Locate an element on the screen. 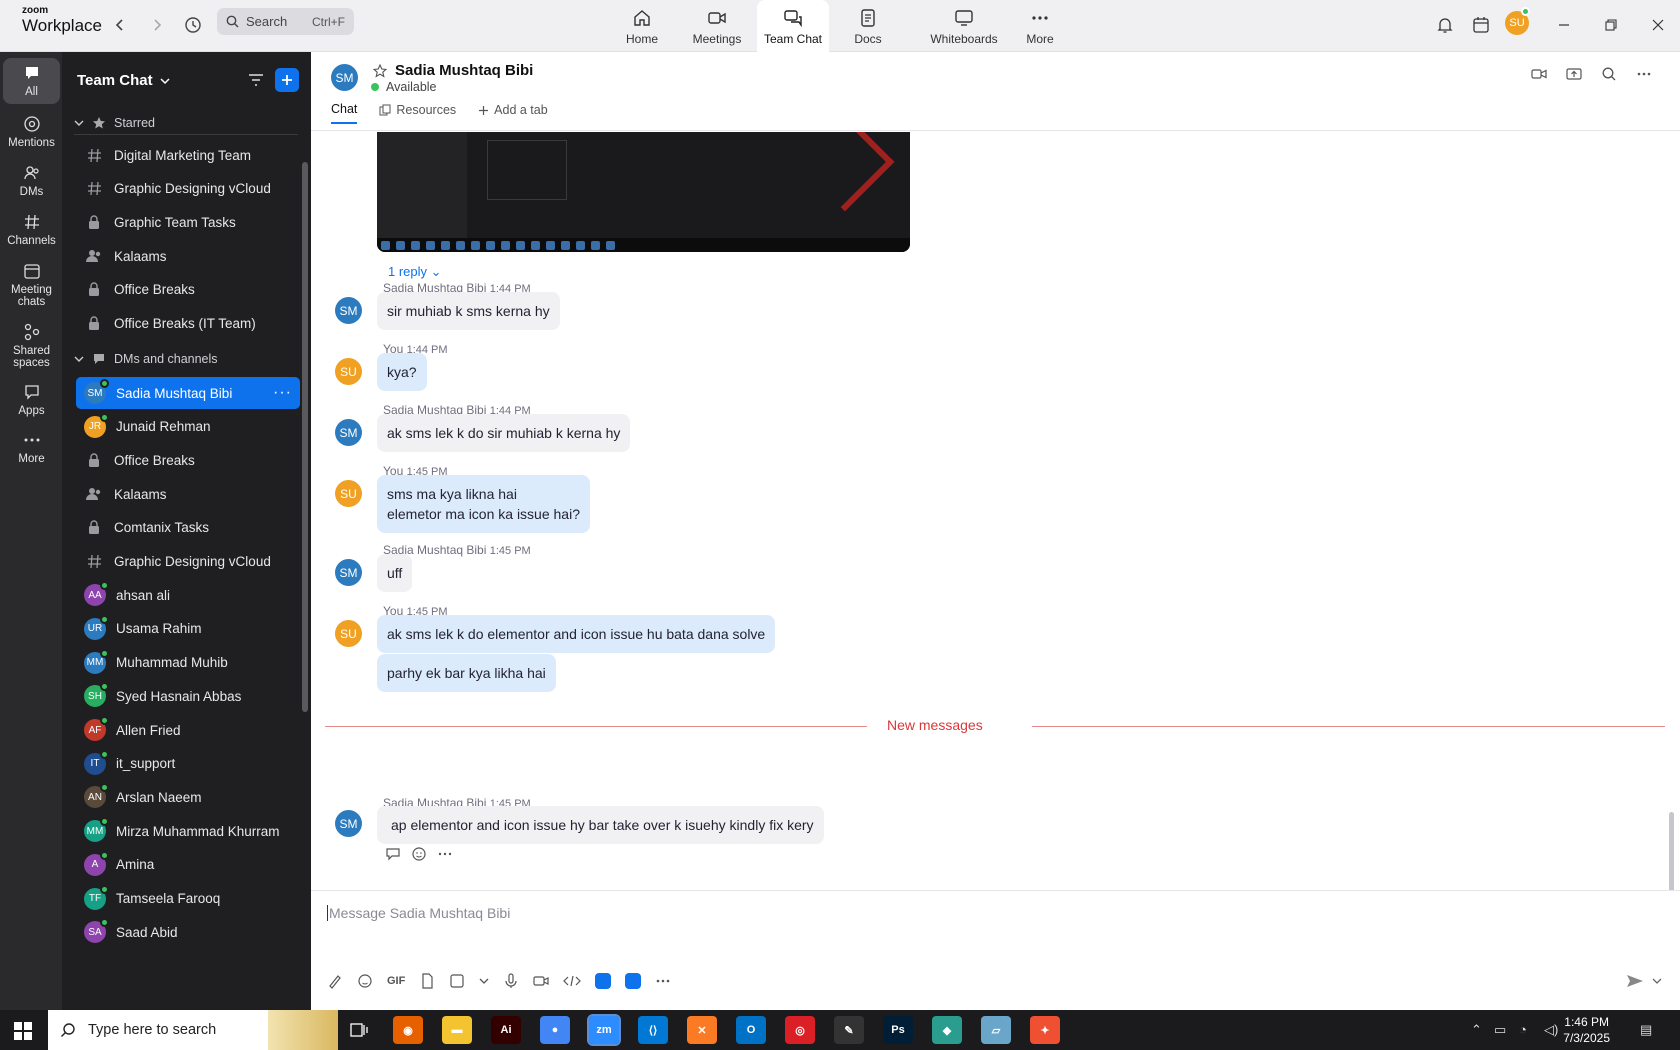 The image size is (1680, 1050). message-bubble: uff is located at coordinates (395, 573).